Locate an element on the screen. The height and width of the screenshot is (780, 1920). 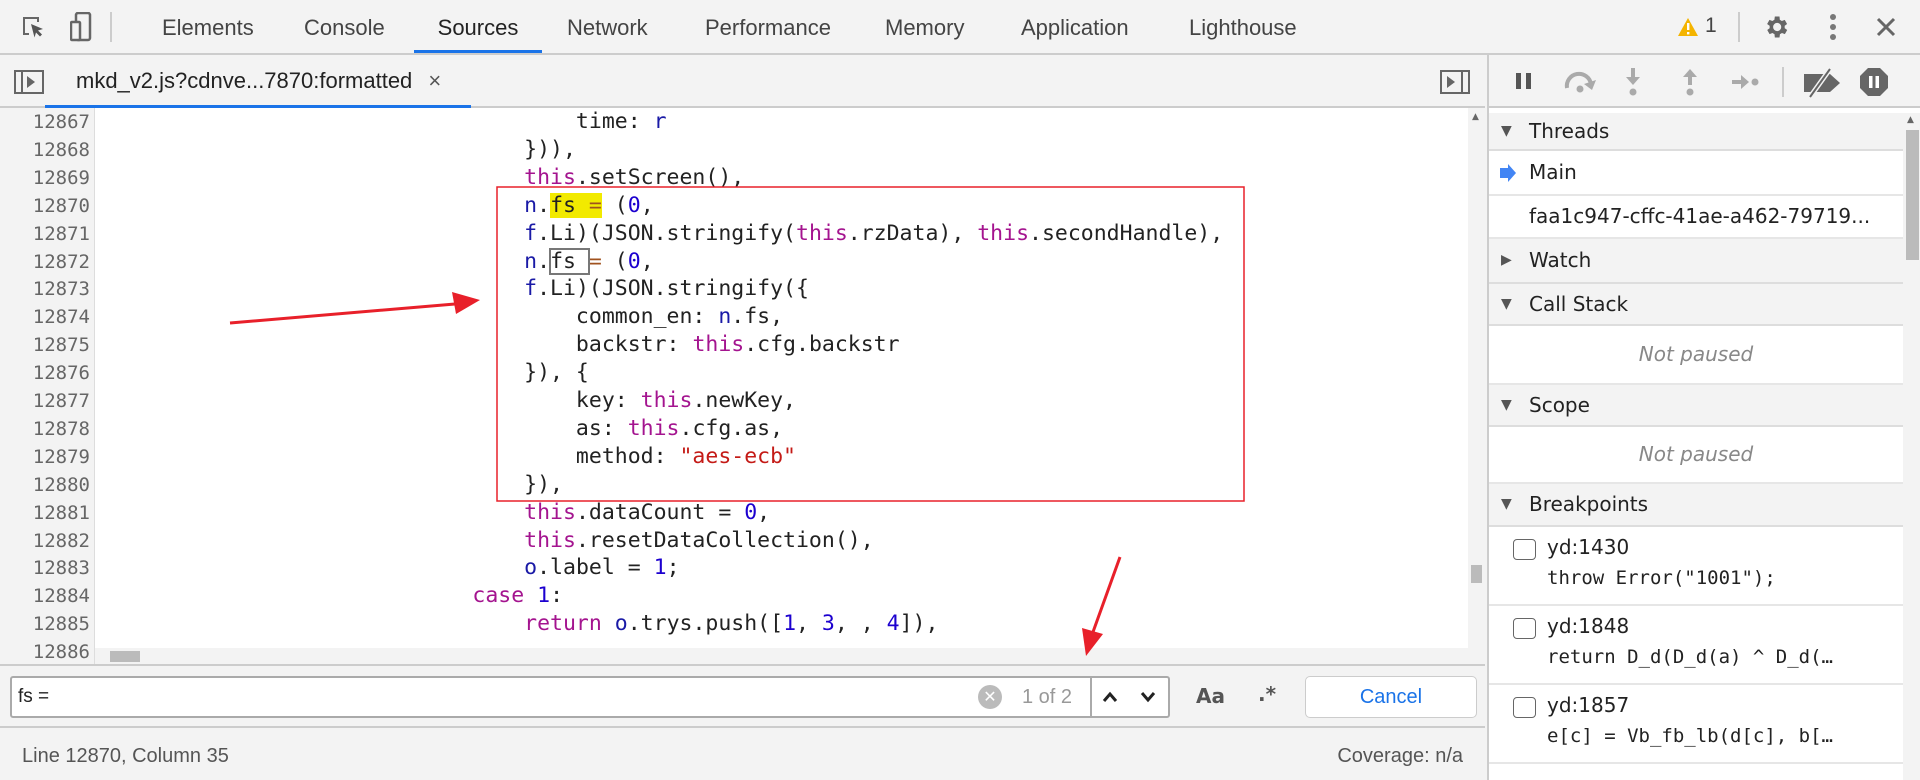
breakpoint-location: yd:1857 is located at coordinates (1588, 705).